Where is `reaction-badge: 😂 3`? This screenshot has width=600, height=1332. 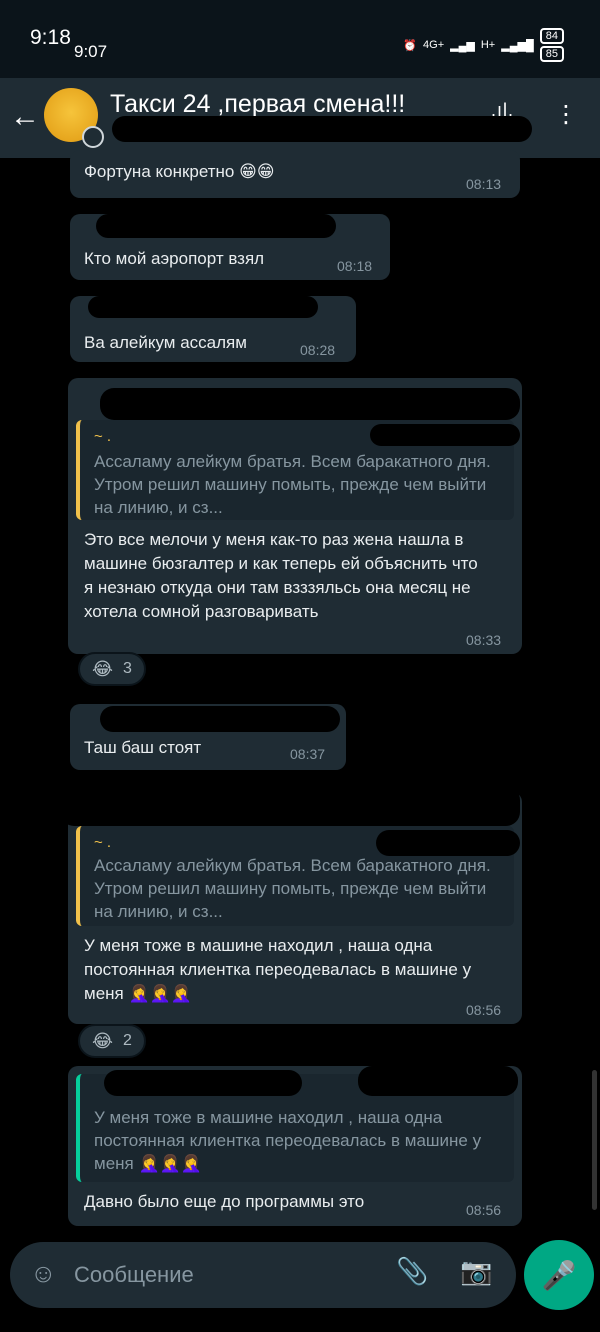
reaction-badge: 😂 3 is located at coordinates (112, 669).